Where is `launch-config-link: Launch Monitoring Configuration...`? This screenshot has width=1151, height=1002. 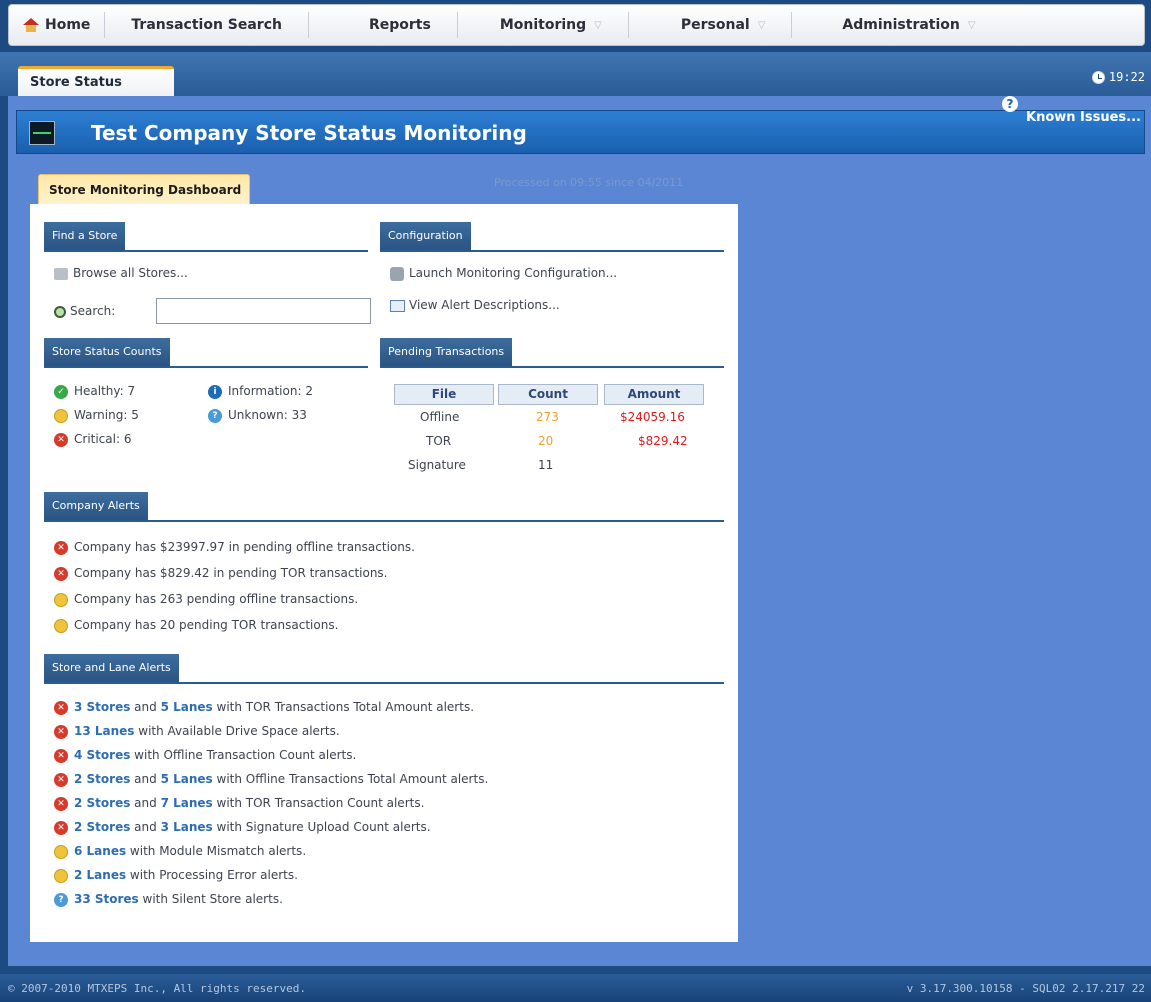 launch-config-link: Launch Monitoring Configuration... is located at coordinates (503, 273).